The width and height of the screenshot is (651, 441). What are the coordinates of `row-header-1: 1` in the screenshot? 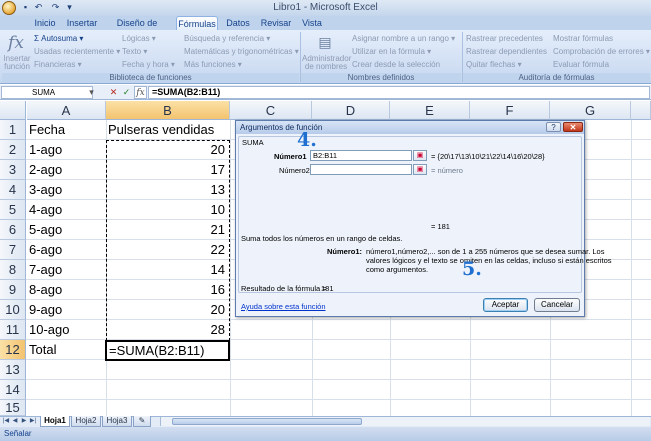 It's located at (13, 130).